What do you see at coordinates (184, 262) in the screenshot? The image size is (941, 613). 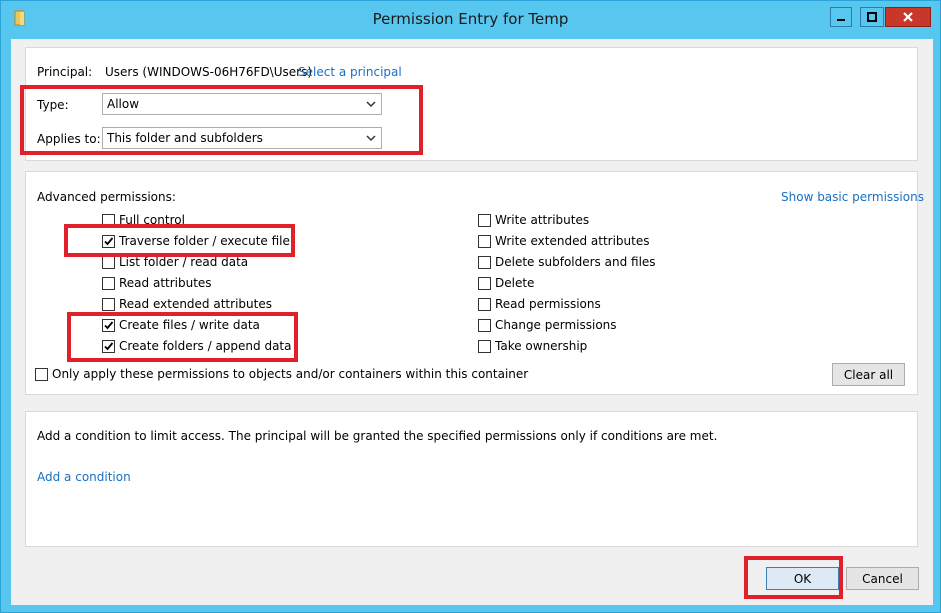 I see `permission-label: List folder / read data` at bounding box center [184, 262].